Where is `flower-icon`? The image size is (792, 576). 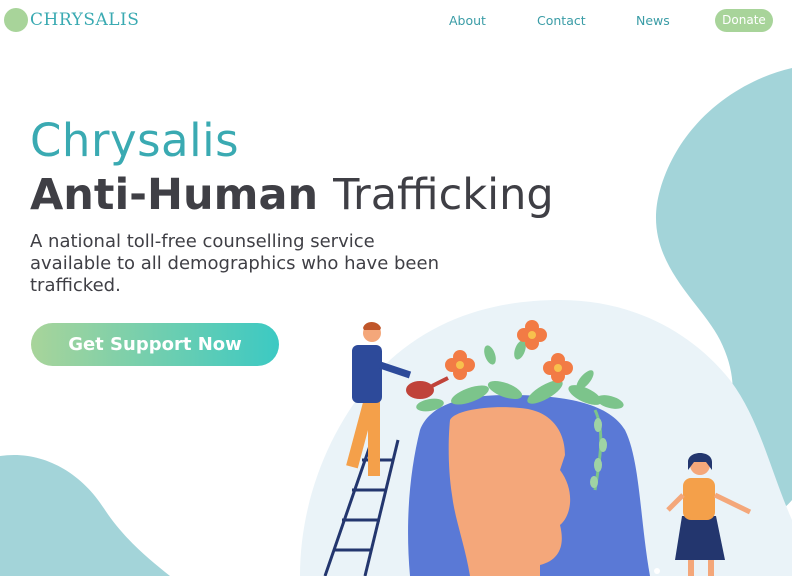 flower-icon is located at coordinates (509, 351).